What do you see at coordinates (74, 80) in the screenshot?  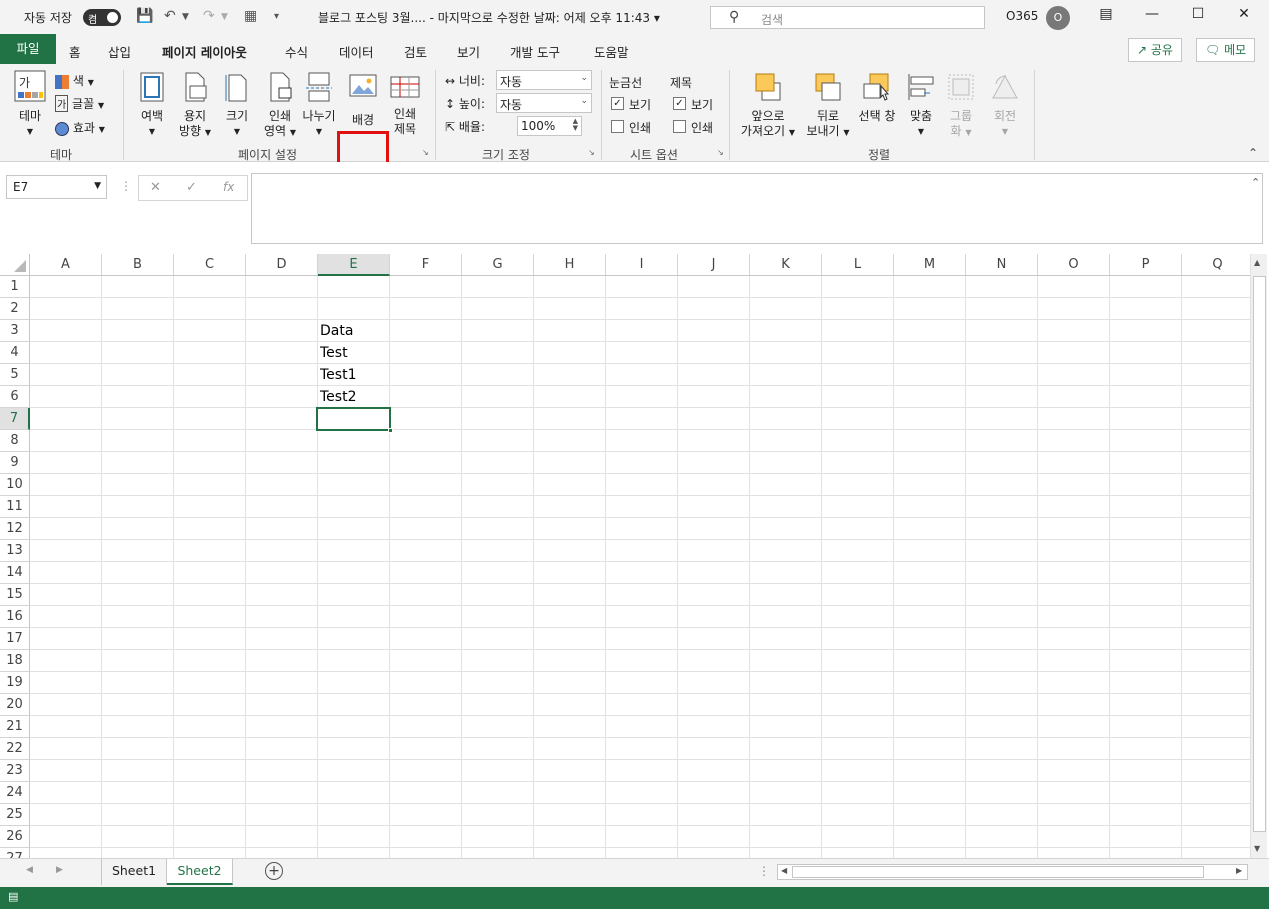 I see `theme-colors-button: 색 ▼` at bounding box center [74, 80].